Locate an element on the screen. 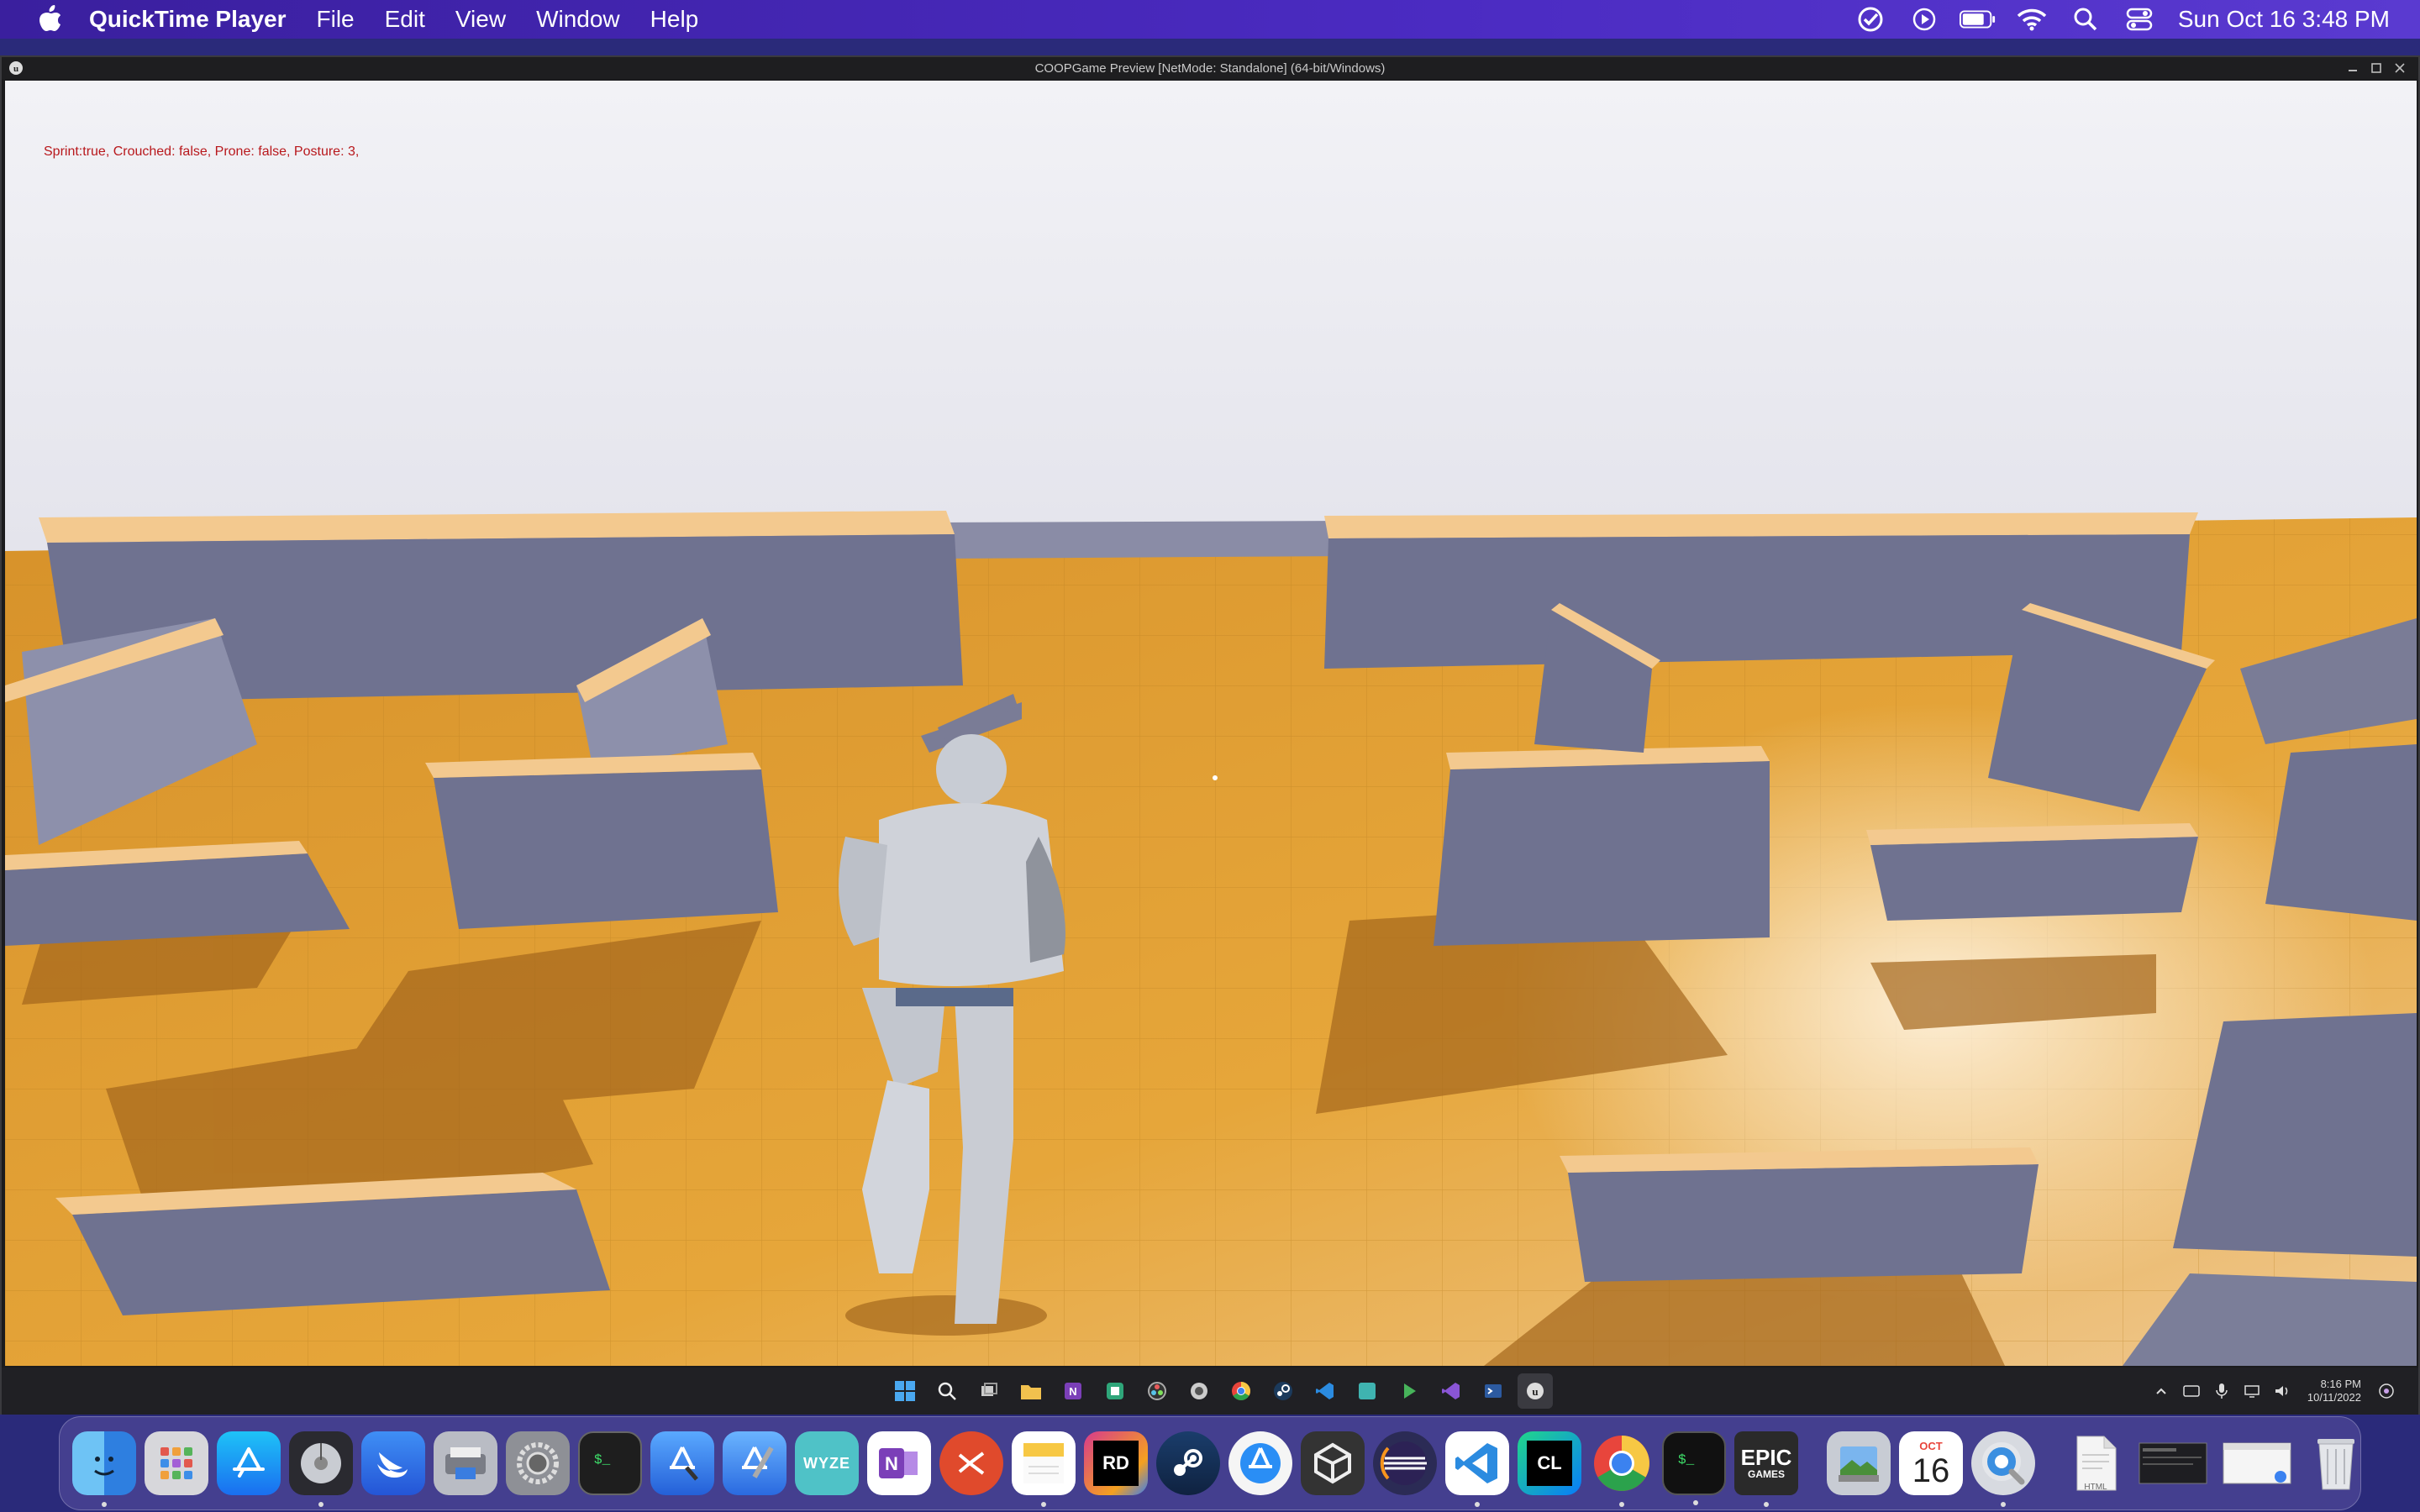 Image resolution: width=2420 pixels, height=1512 pixels. terminal-alt-icon: $_ is located at coordinates (1694, 1468).